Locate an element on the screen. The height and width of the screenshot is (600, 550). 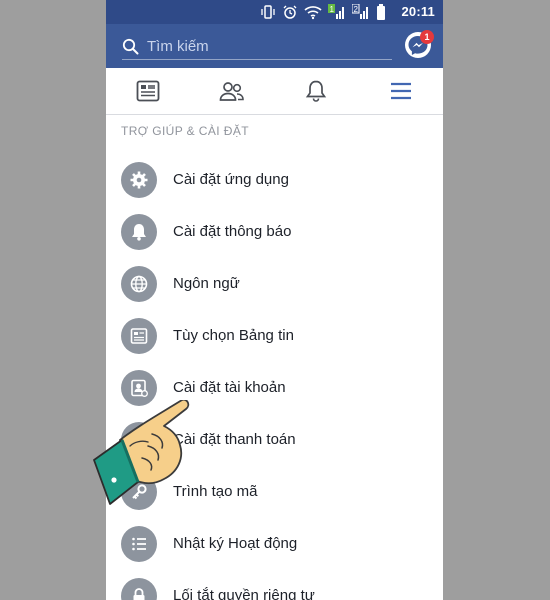
header-bar: Tìm kiếm 1 is located at coordinates (274, 46).